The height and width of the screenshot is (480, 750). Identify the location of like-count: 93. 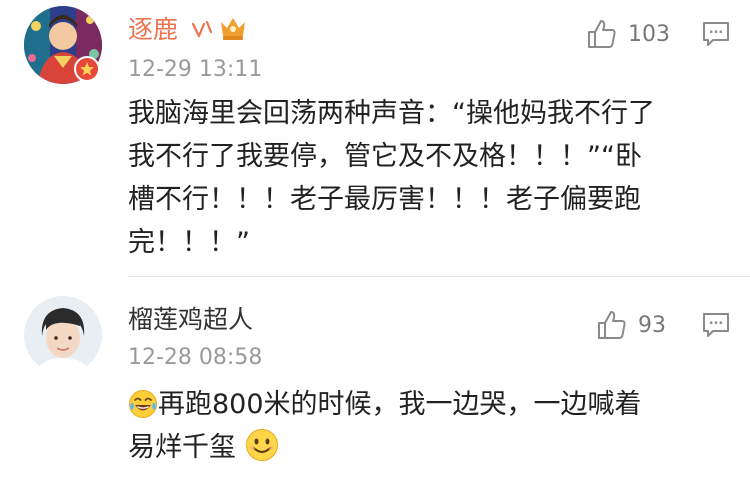
(652, 325).